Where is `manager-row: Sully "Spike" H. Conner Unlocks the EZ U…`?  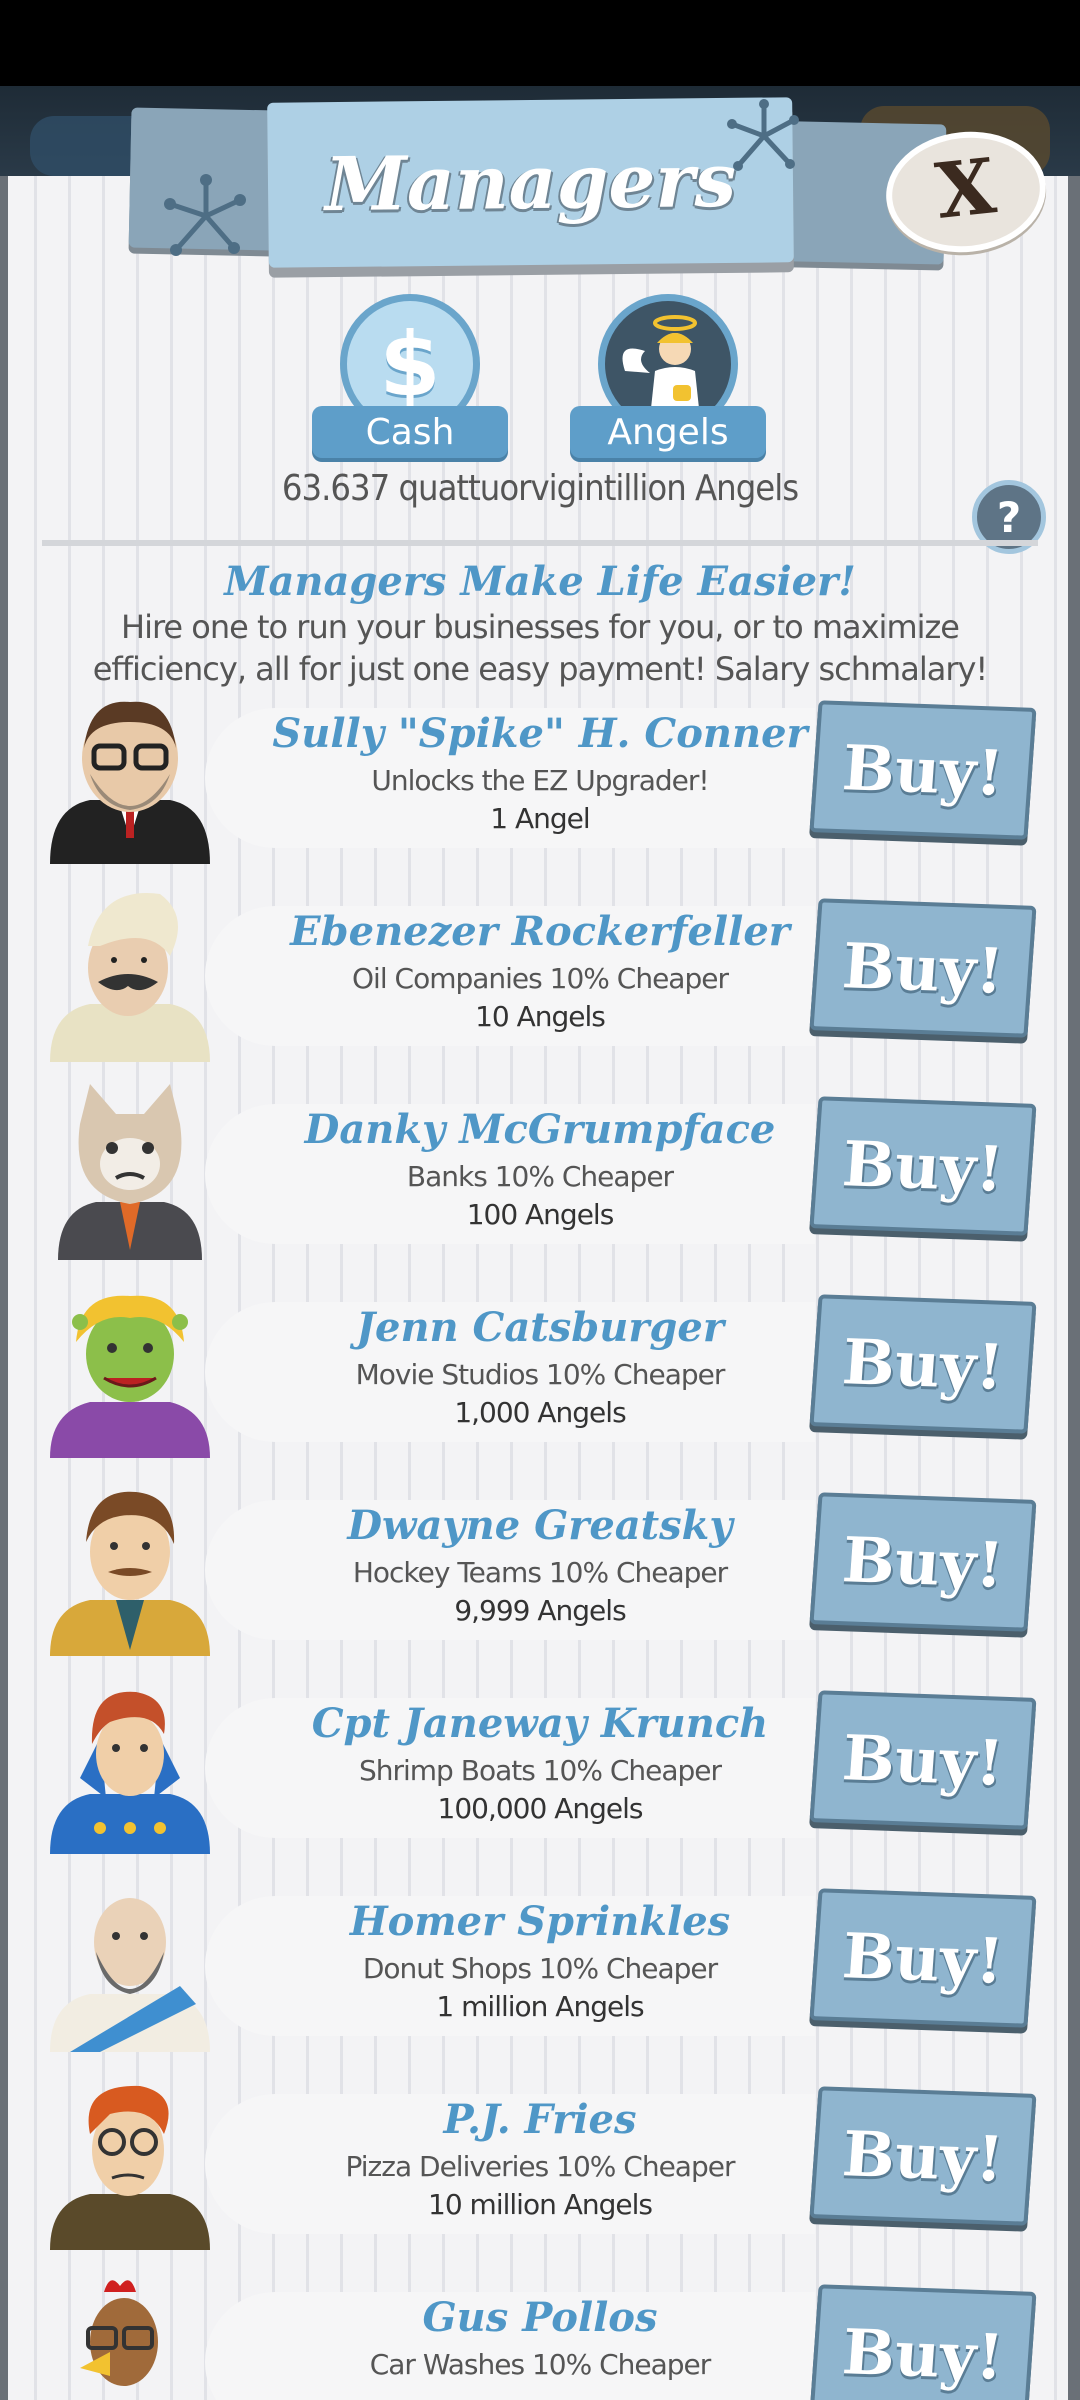 manager-row: Sully "Spike" H. Conner Unlocks the EZ U… is located at coordinates (540, 779).